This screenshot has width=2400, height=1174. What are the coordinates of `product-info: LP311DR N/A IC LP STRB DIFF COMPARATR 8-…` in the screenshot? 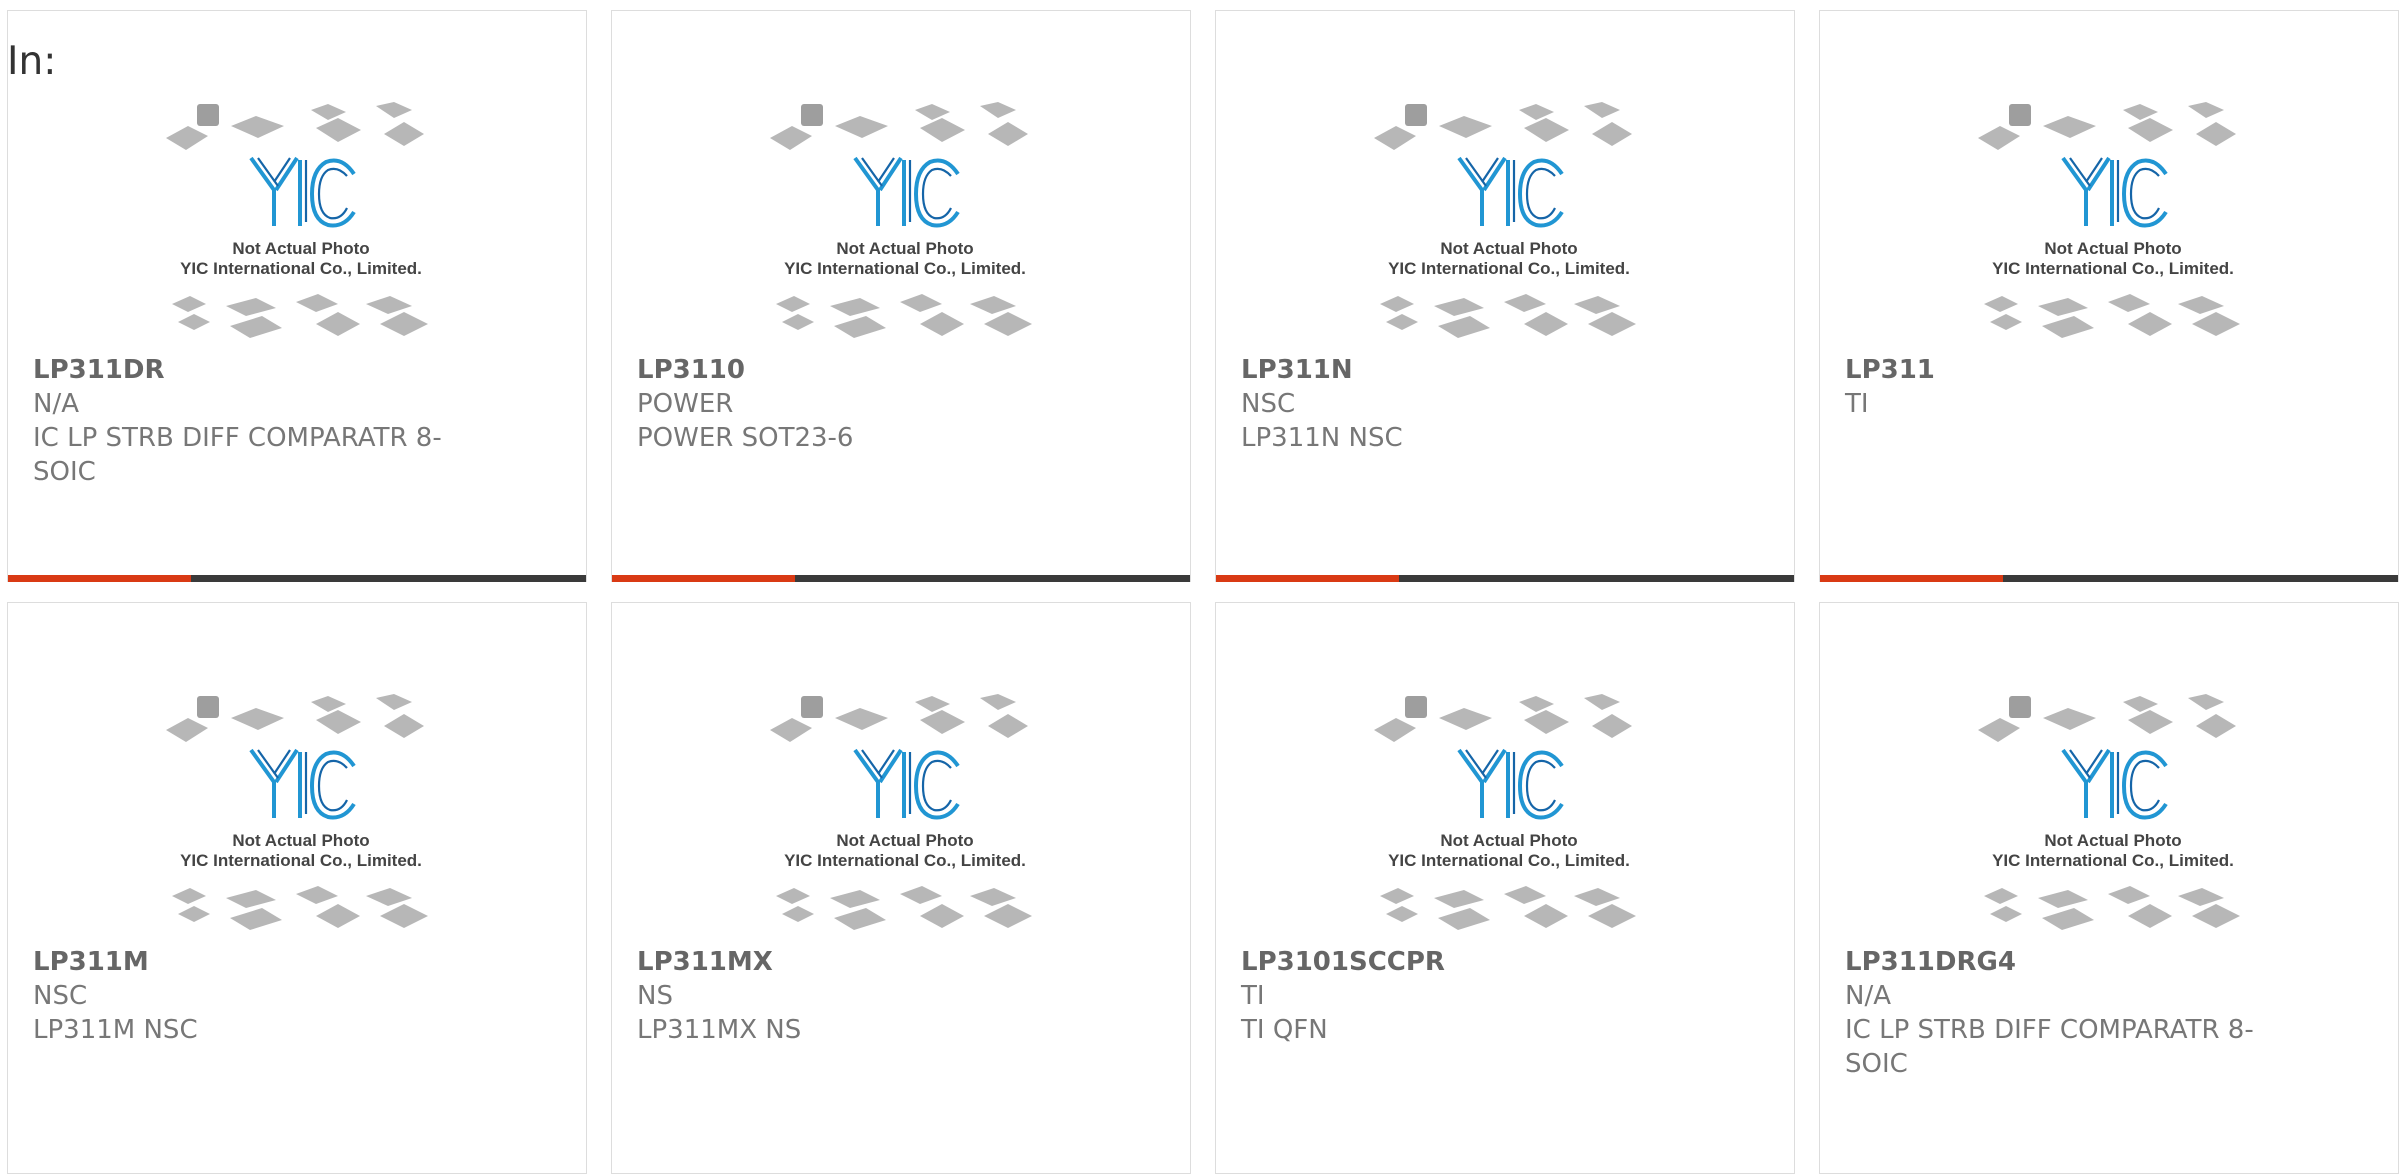 It's located at (248, 421).